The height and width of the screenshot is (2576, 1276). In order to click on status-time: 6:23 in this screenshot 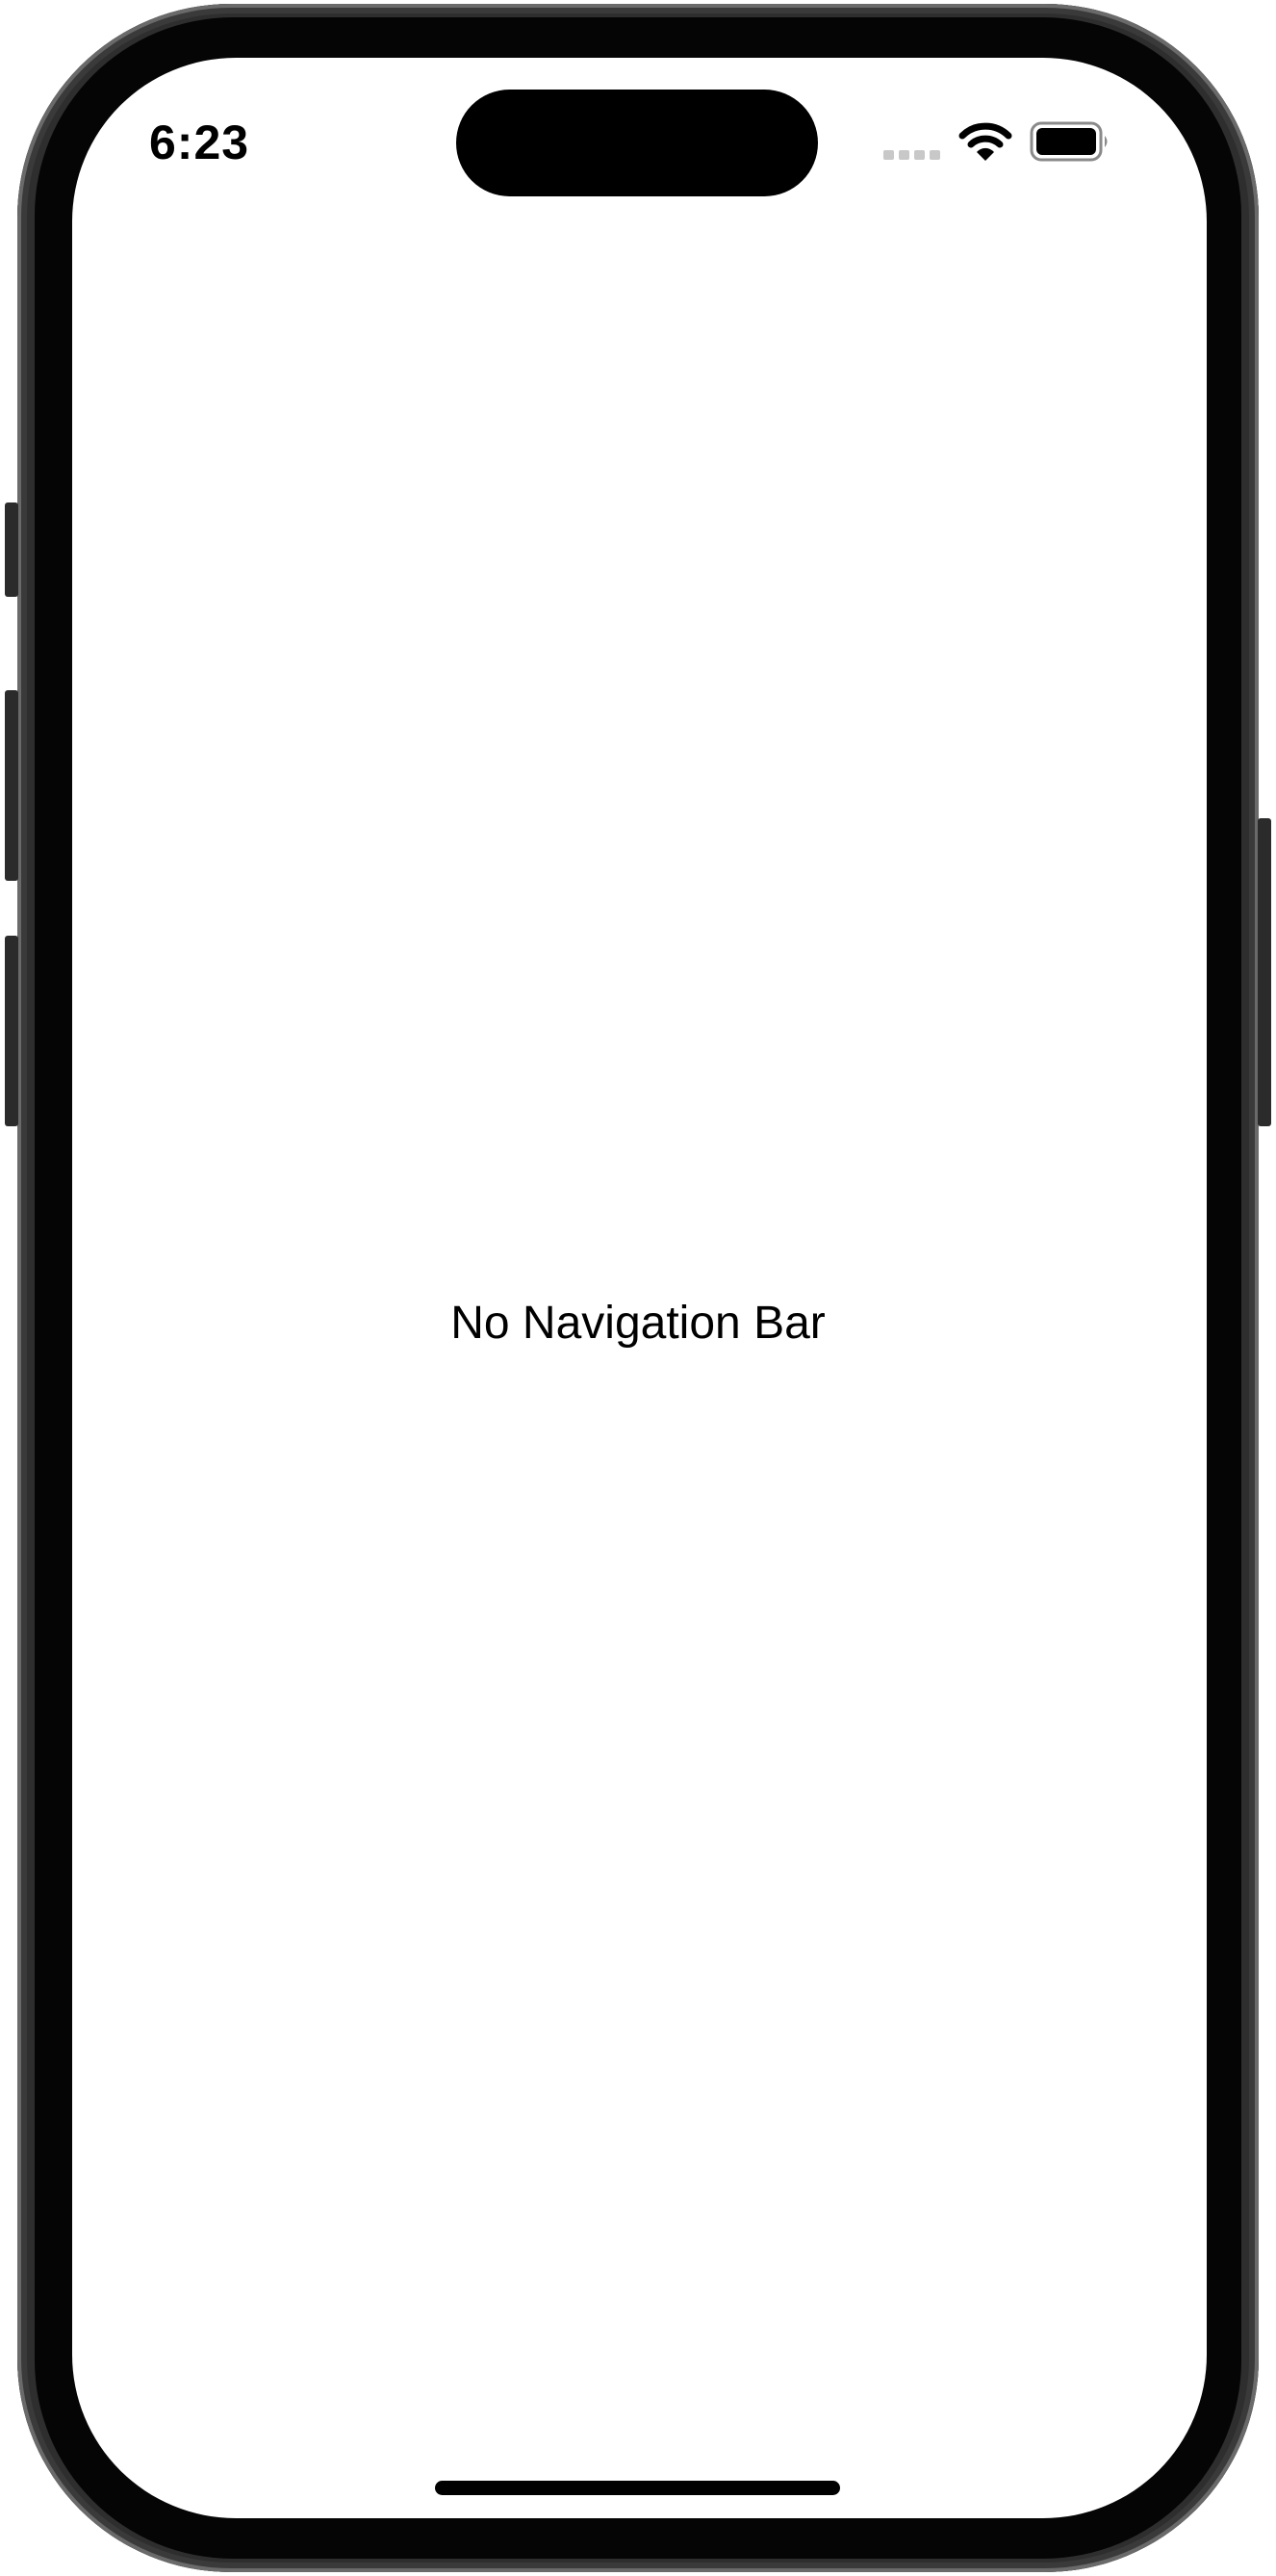, I will do `click(199, 143)`.